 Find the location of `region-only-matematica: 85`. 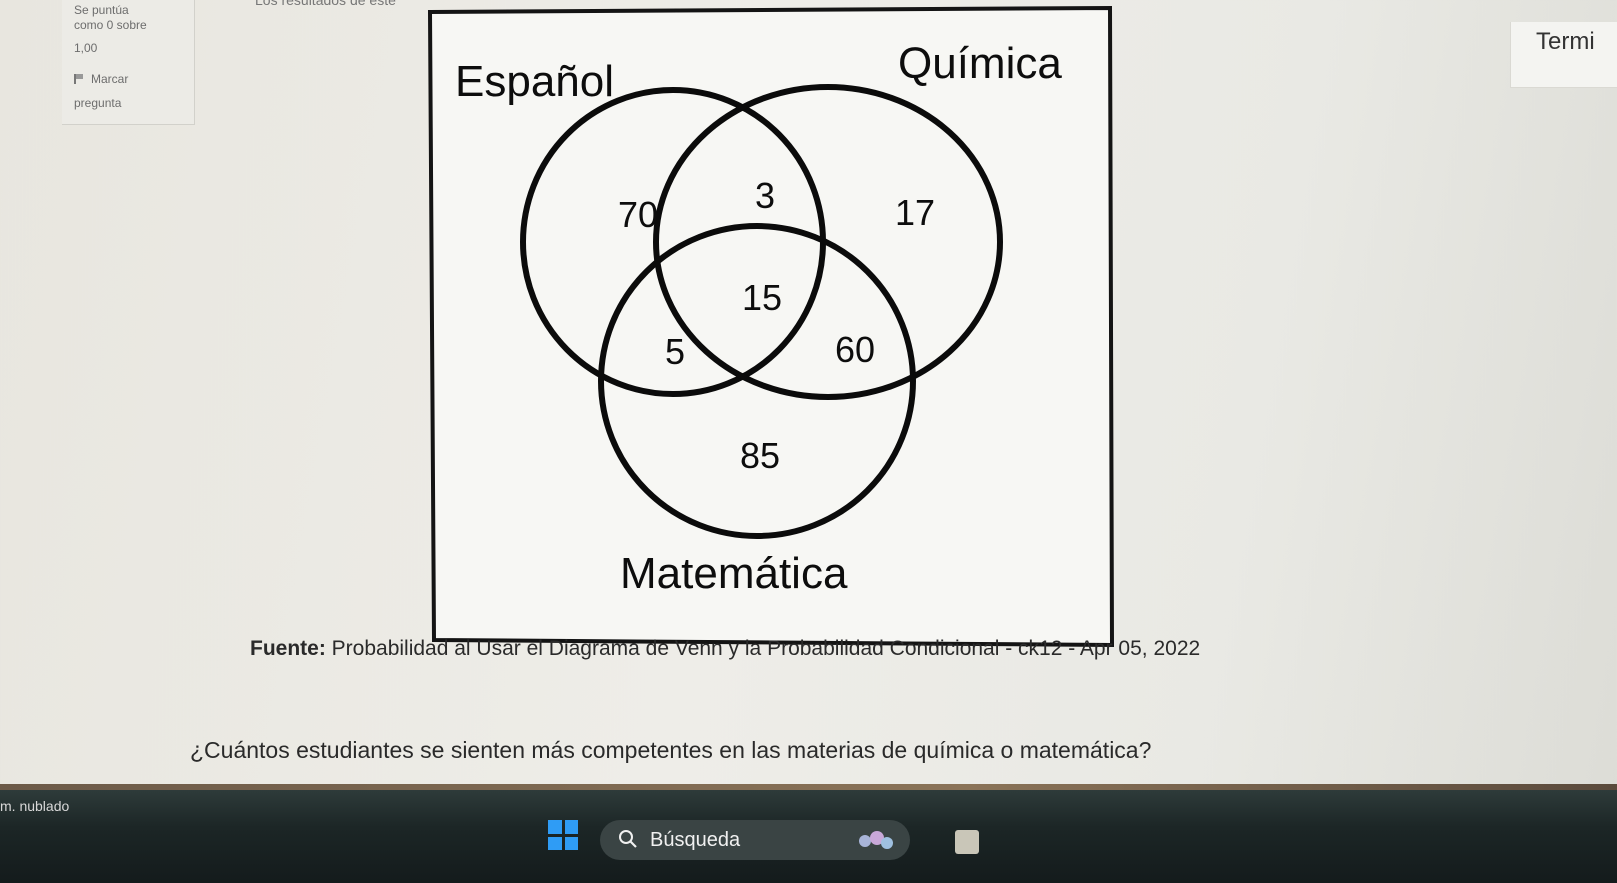

region-only-matematica: 85 is located at coordinates (760, 455).